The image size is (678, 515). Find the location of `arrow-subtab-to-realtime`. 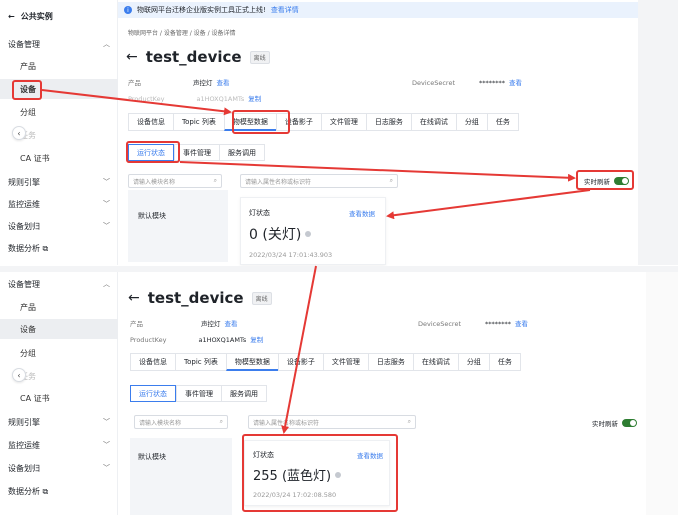

arrow-subtab-to-realtime is located at coordinates (377, 171).